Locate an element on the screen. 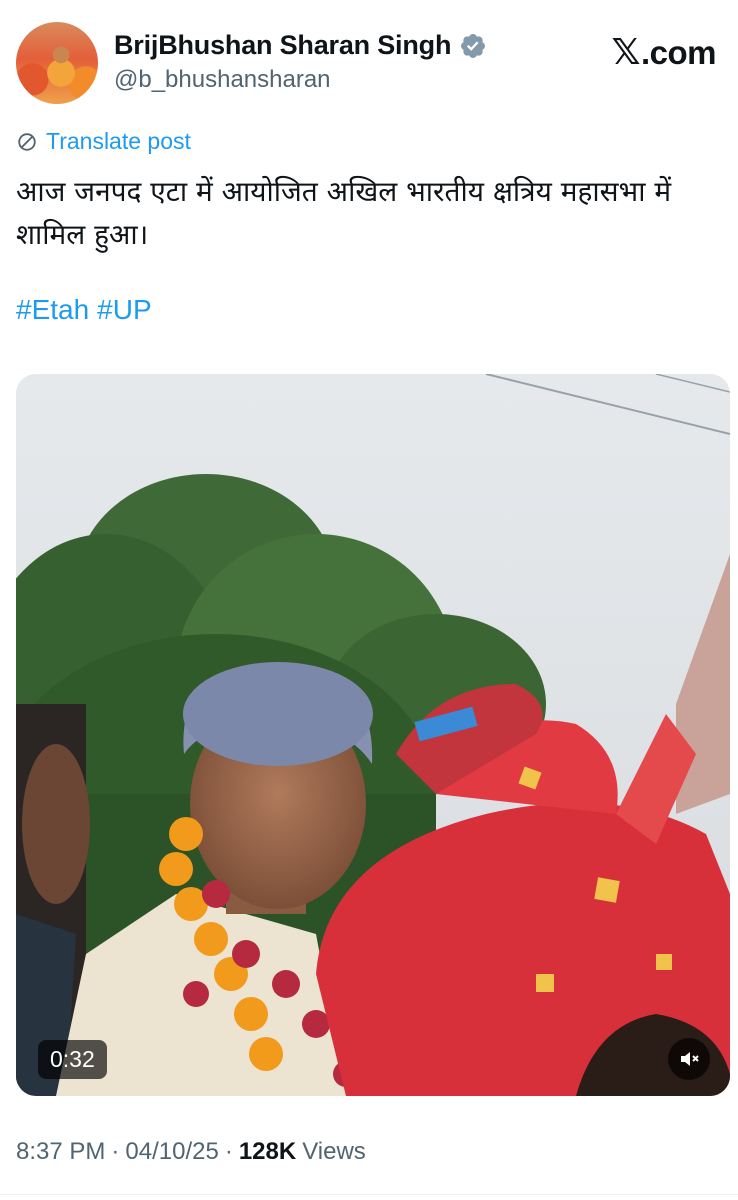 This screenshot has width=738, height=1200. author-name: BrijBhushan Sharan Singh is located at coordinates (282, 45).